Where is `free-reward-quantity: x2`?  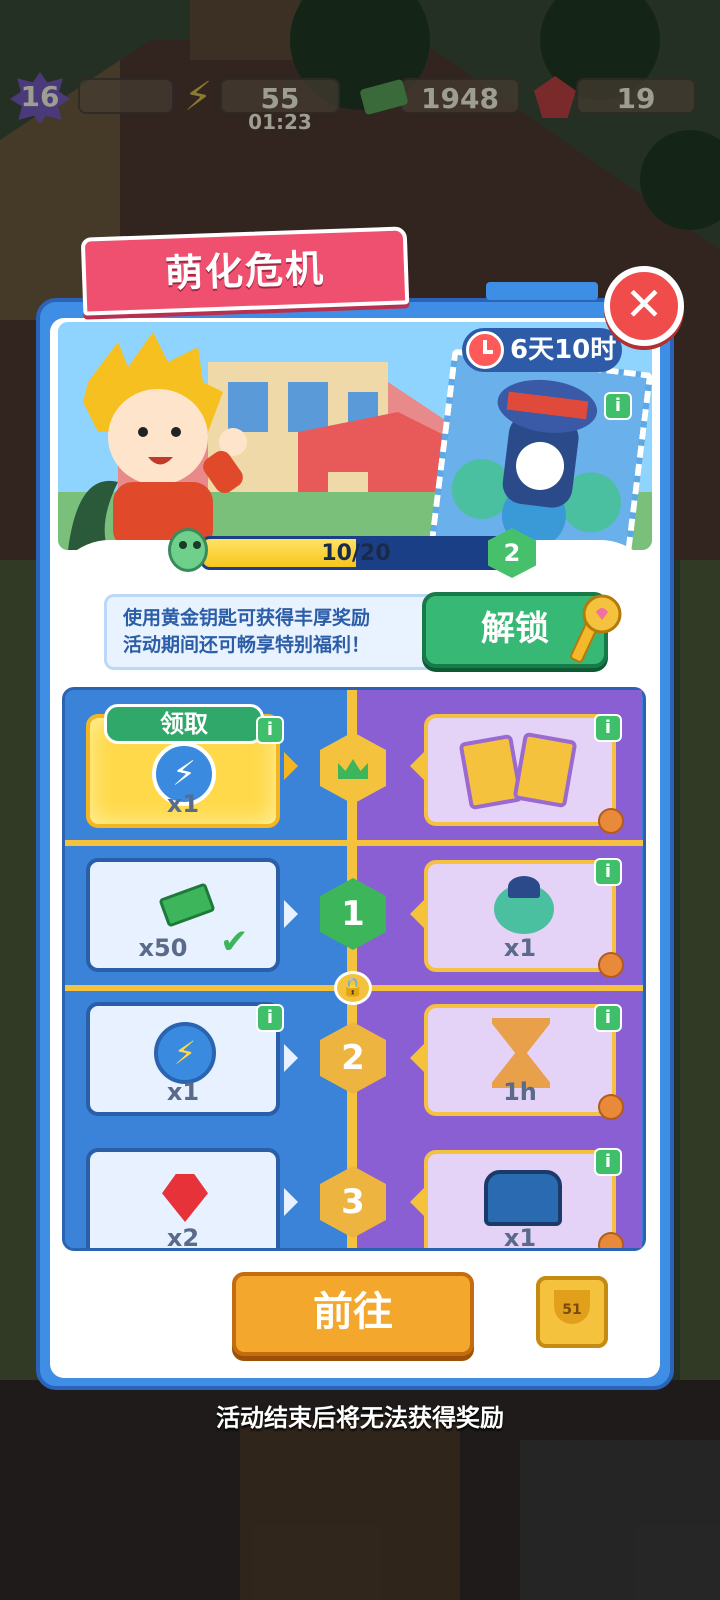 free-reward-quantity: x2 is located at coordinates (183, 1236).